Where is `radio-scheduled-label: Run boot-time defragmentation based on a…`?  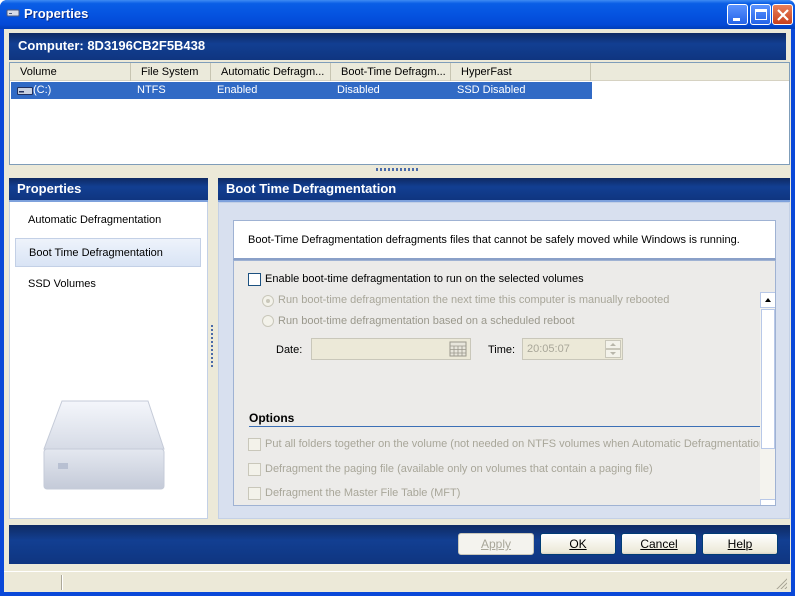
radio-scheduled-label: Run boot-time defragmentation based on a… is located at coordinates (426, 321).